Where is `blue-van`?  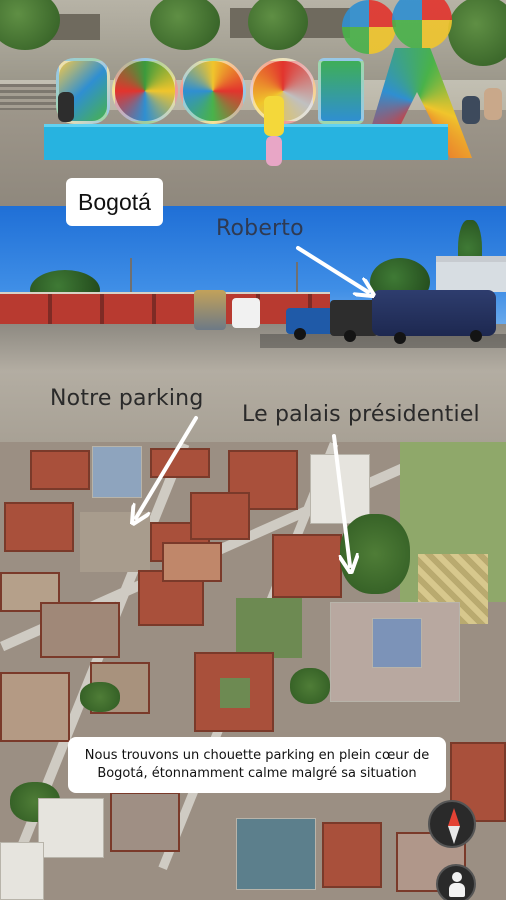 blue-van is located at coordinates (434, 313).